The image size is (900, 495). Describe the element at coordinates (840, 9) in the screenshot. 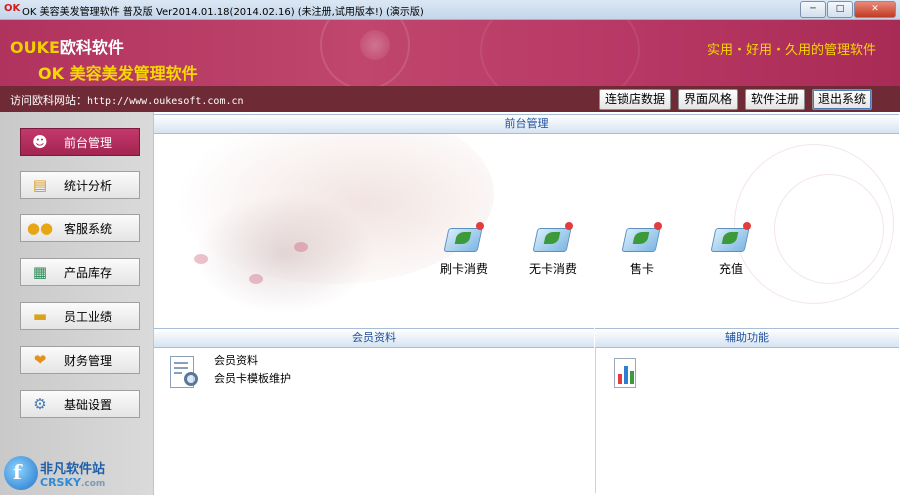

I see `maximize-icon: □` at that location.